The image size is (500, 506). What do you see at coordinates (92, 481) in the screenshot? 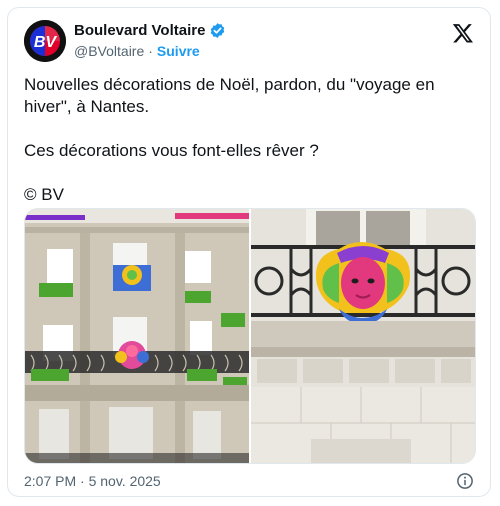
I see `timestamp: 2:07 PM · 5 nov. 2025` at bounding box center [92, 481].